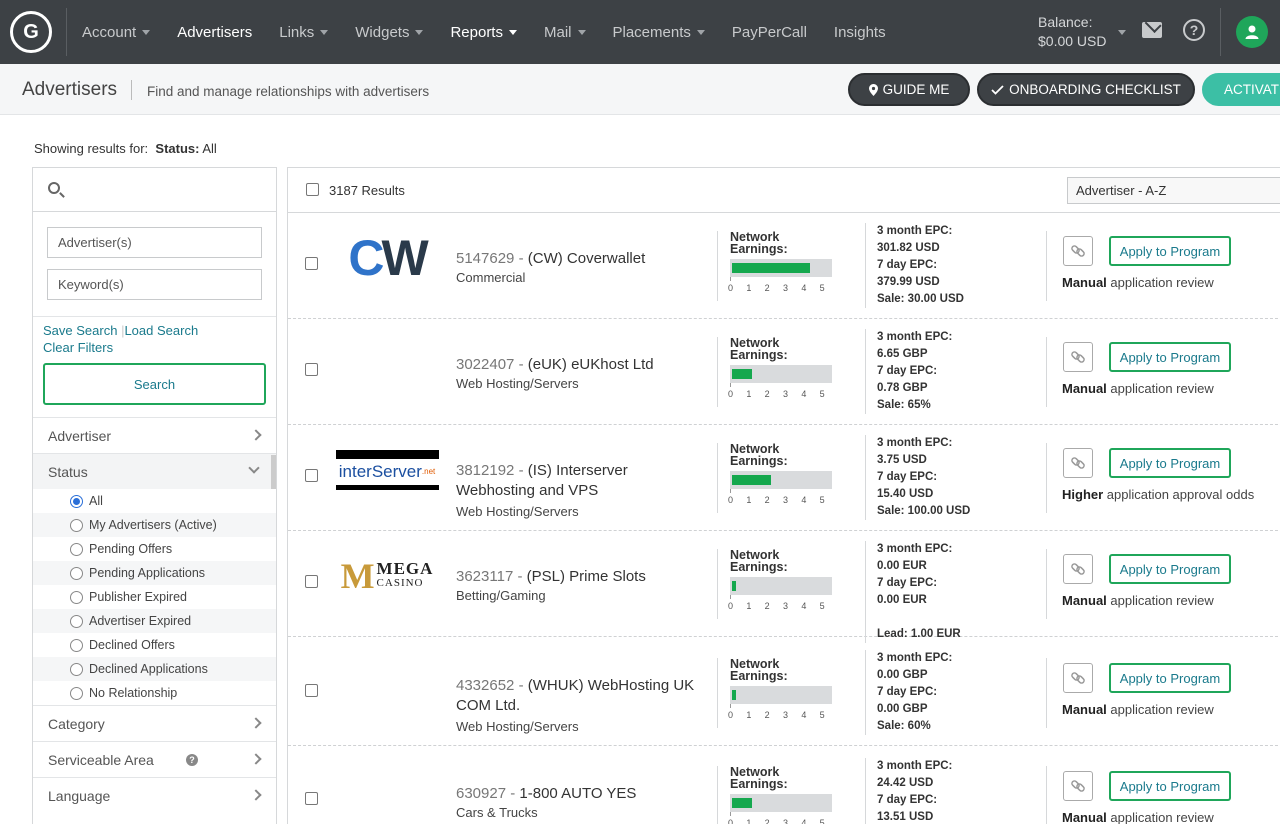 This screenshot has width=1280, height=824. What do you see at coordinates (192, 760) in the screenshot?
I see `info-icon: ?` at bounding box center [192, 760].